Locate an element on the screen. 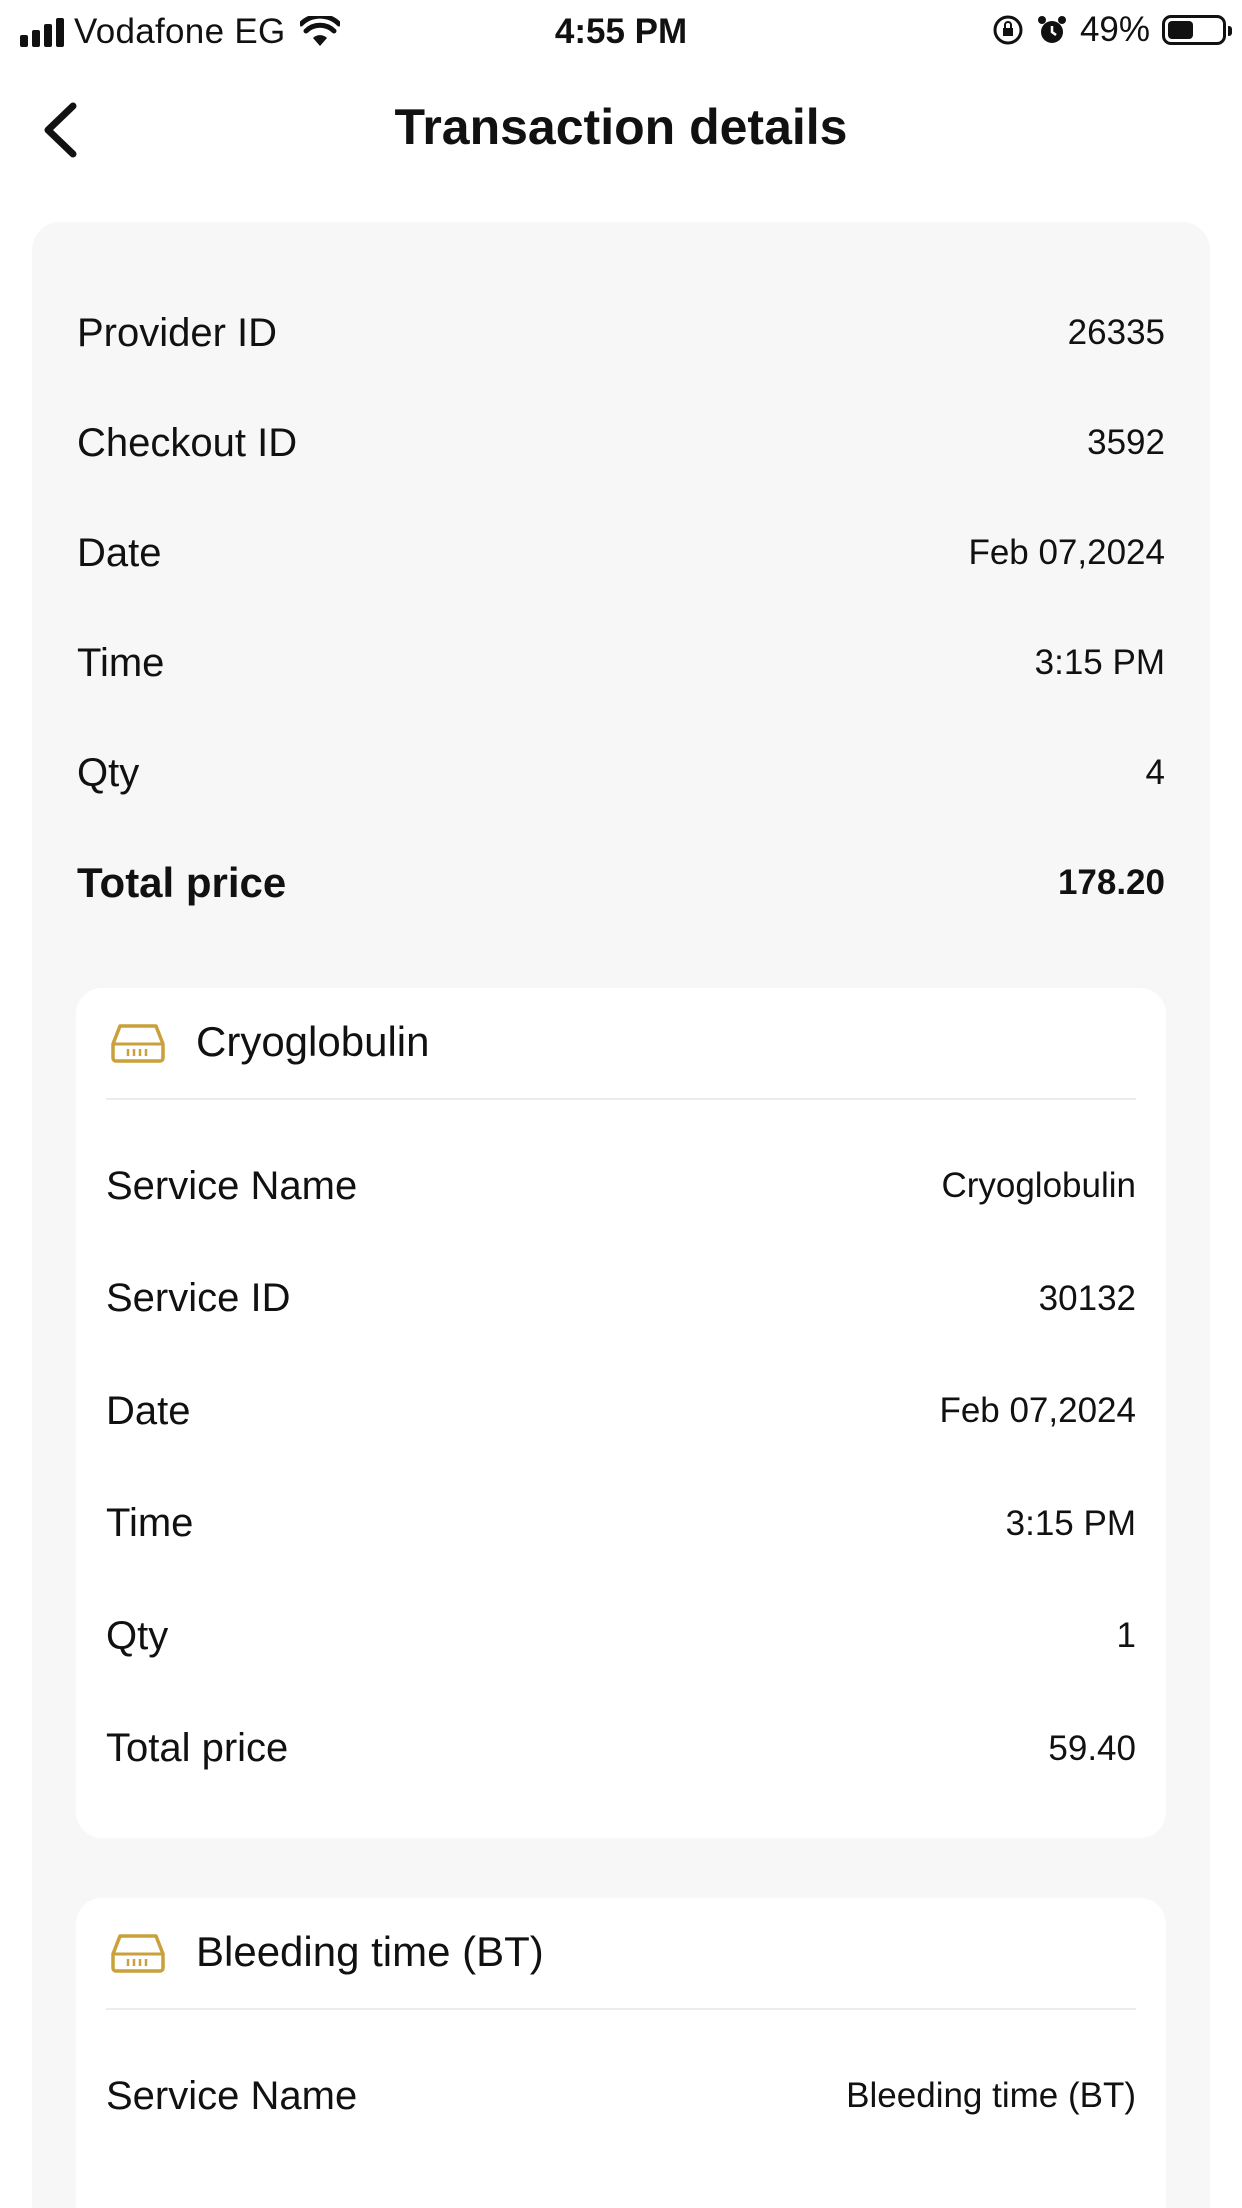 This screenshot has height=2208, width=1242. service-date-value: Feb 07,2024 is located at coordinates (1037, 1411).